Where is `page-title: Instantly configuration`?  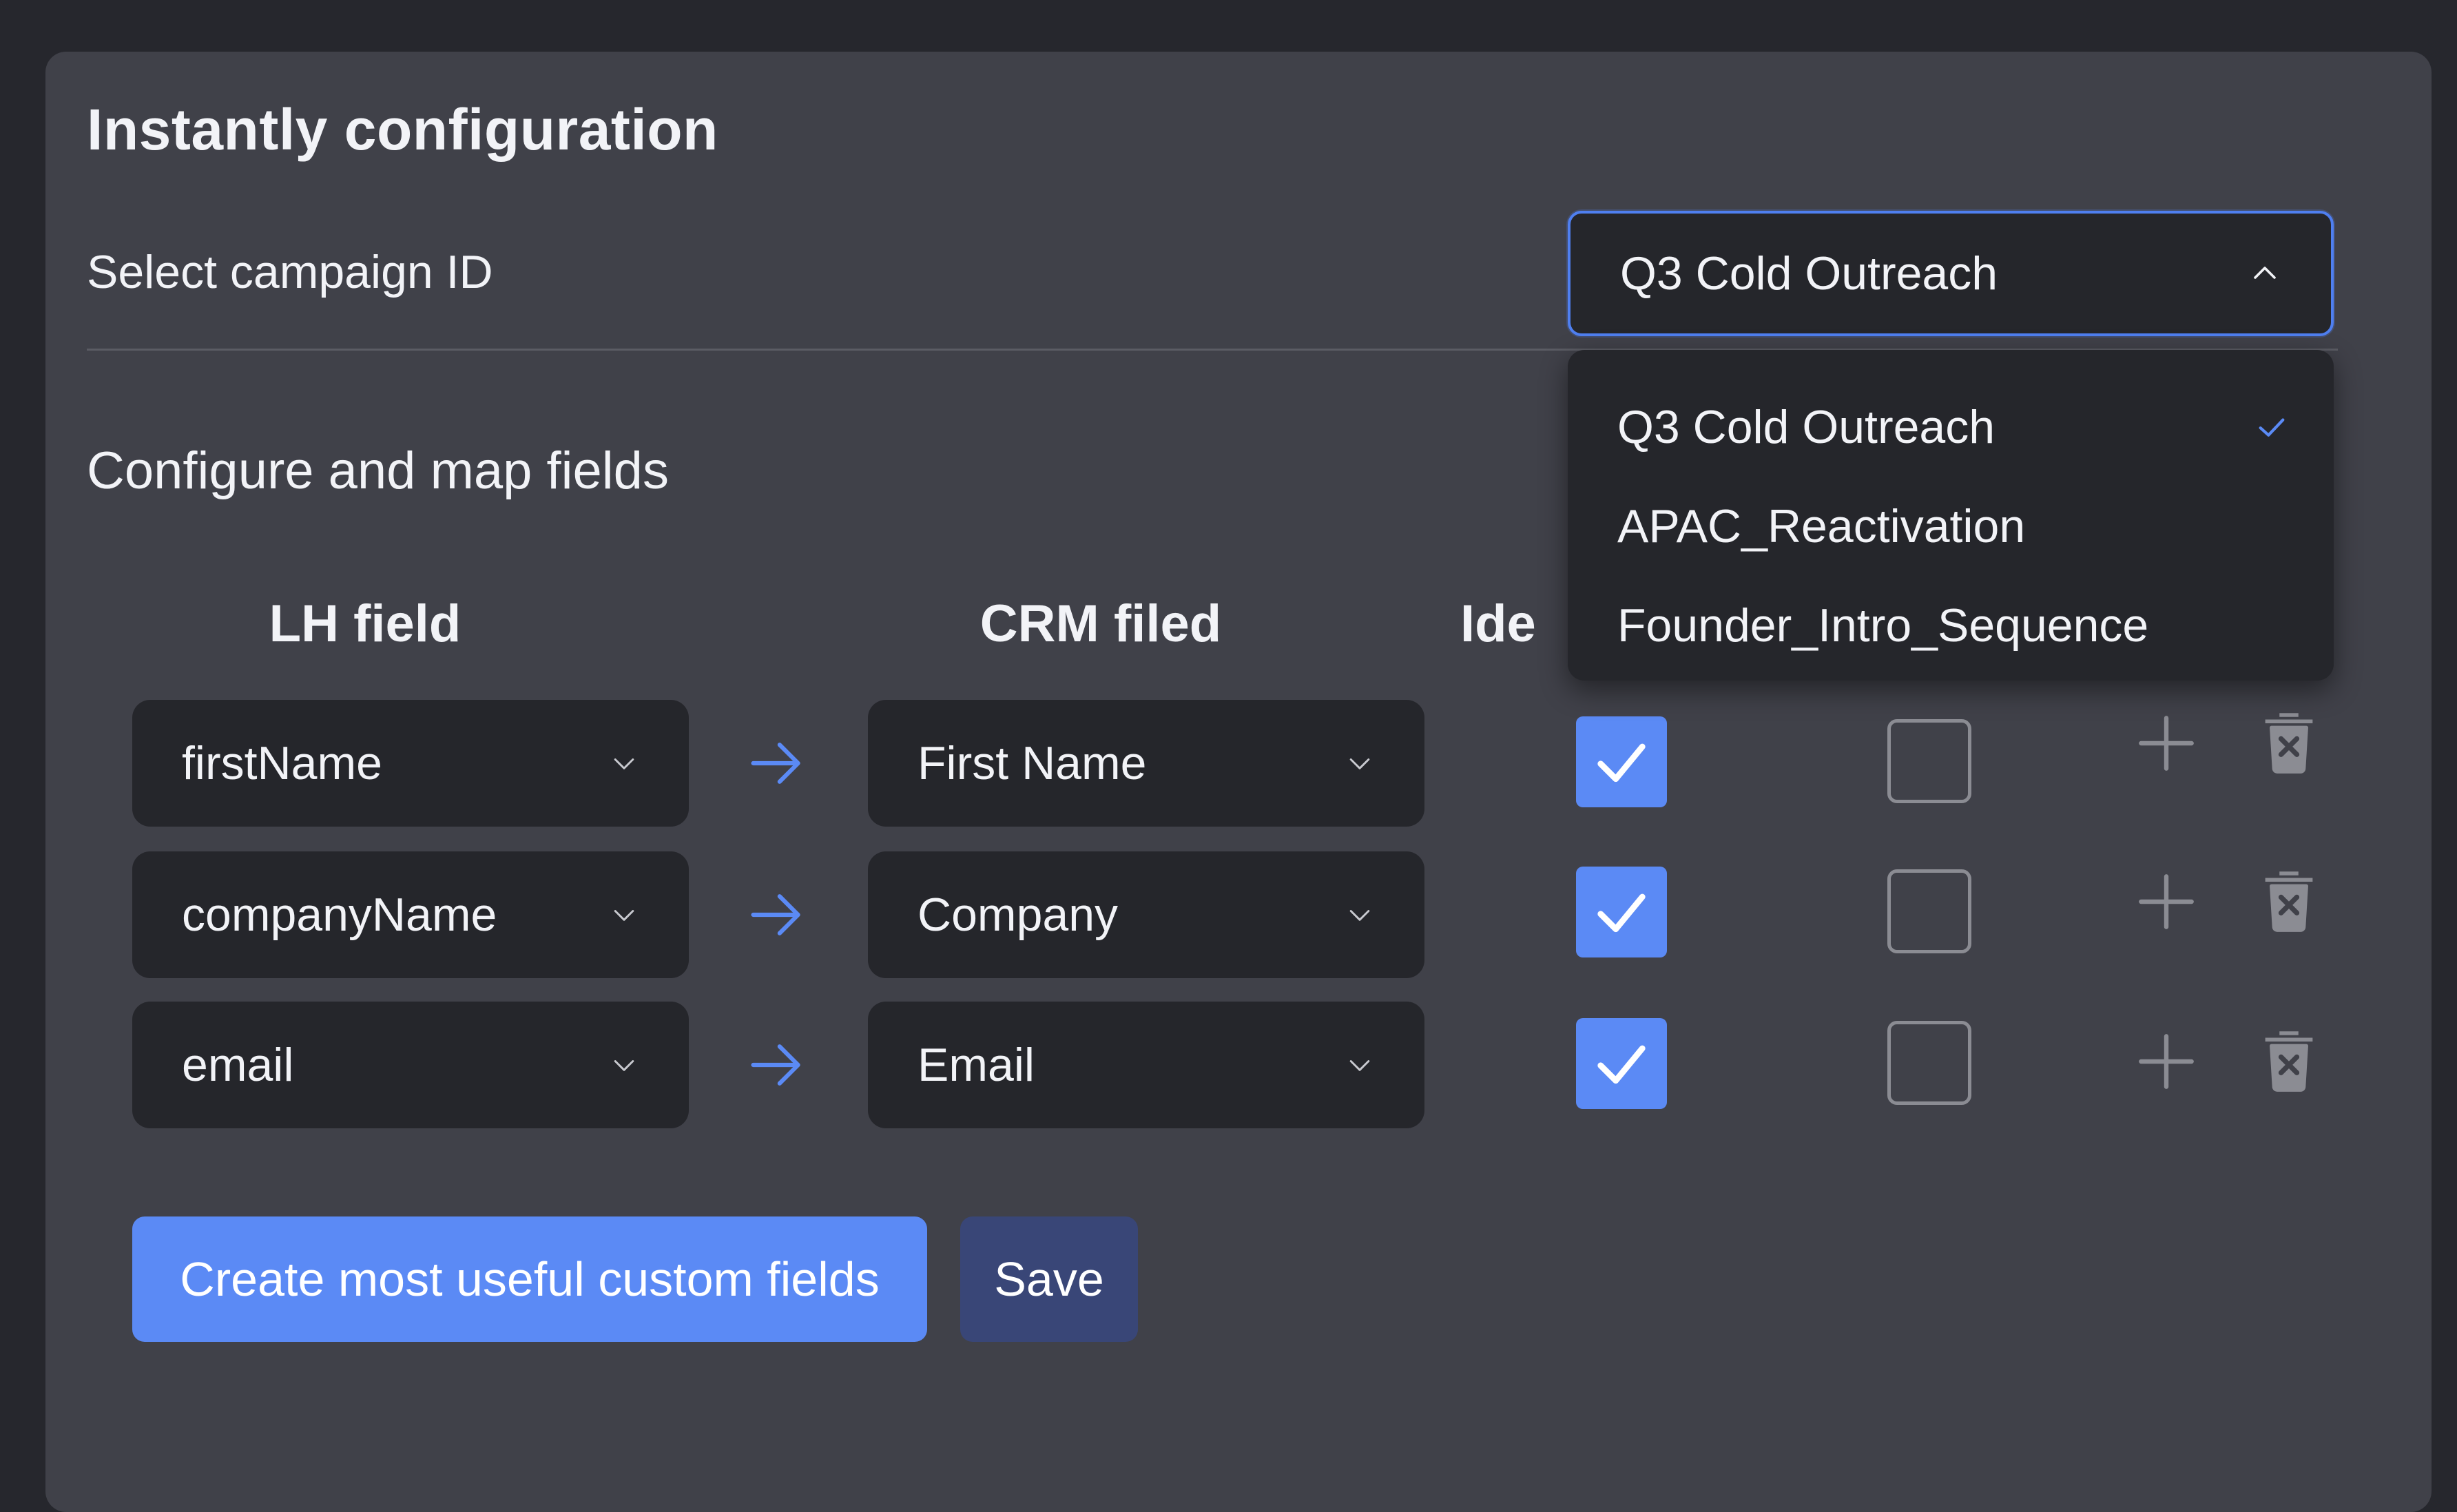
page-title: Instantly configuration is located at coordinates (402, 129).